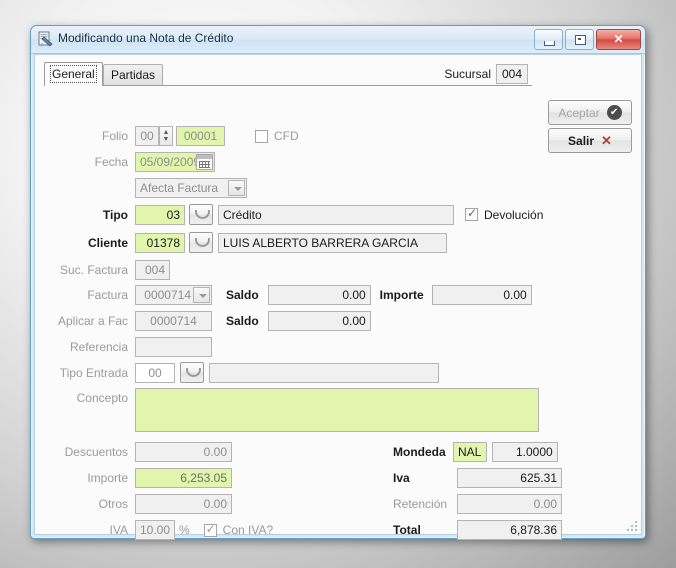  What do you see at coordinates (146, 38) in the screenshot?
I see `window-title: Modificando una Nota de Crédito` at bounding box center [146, 38].